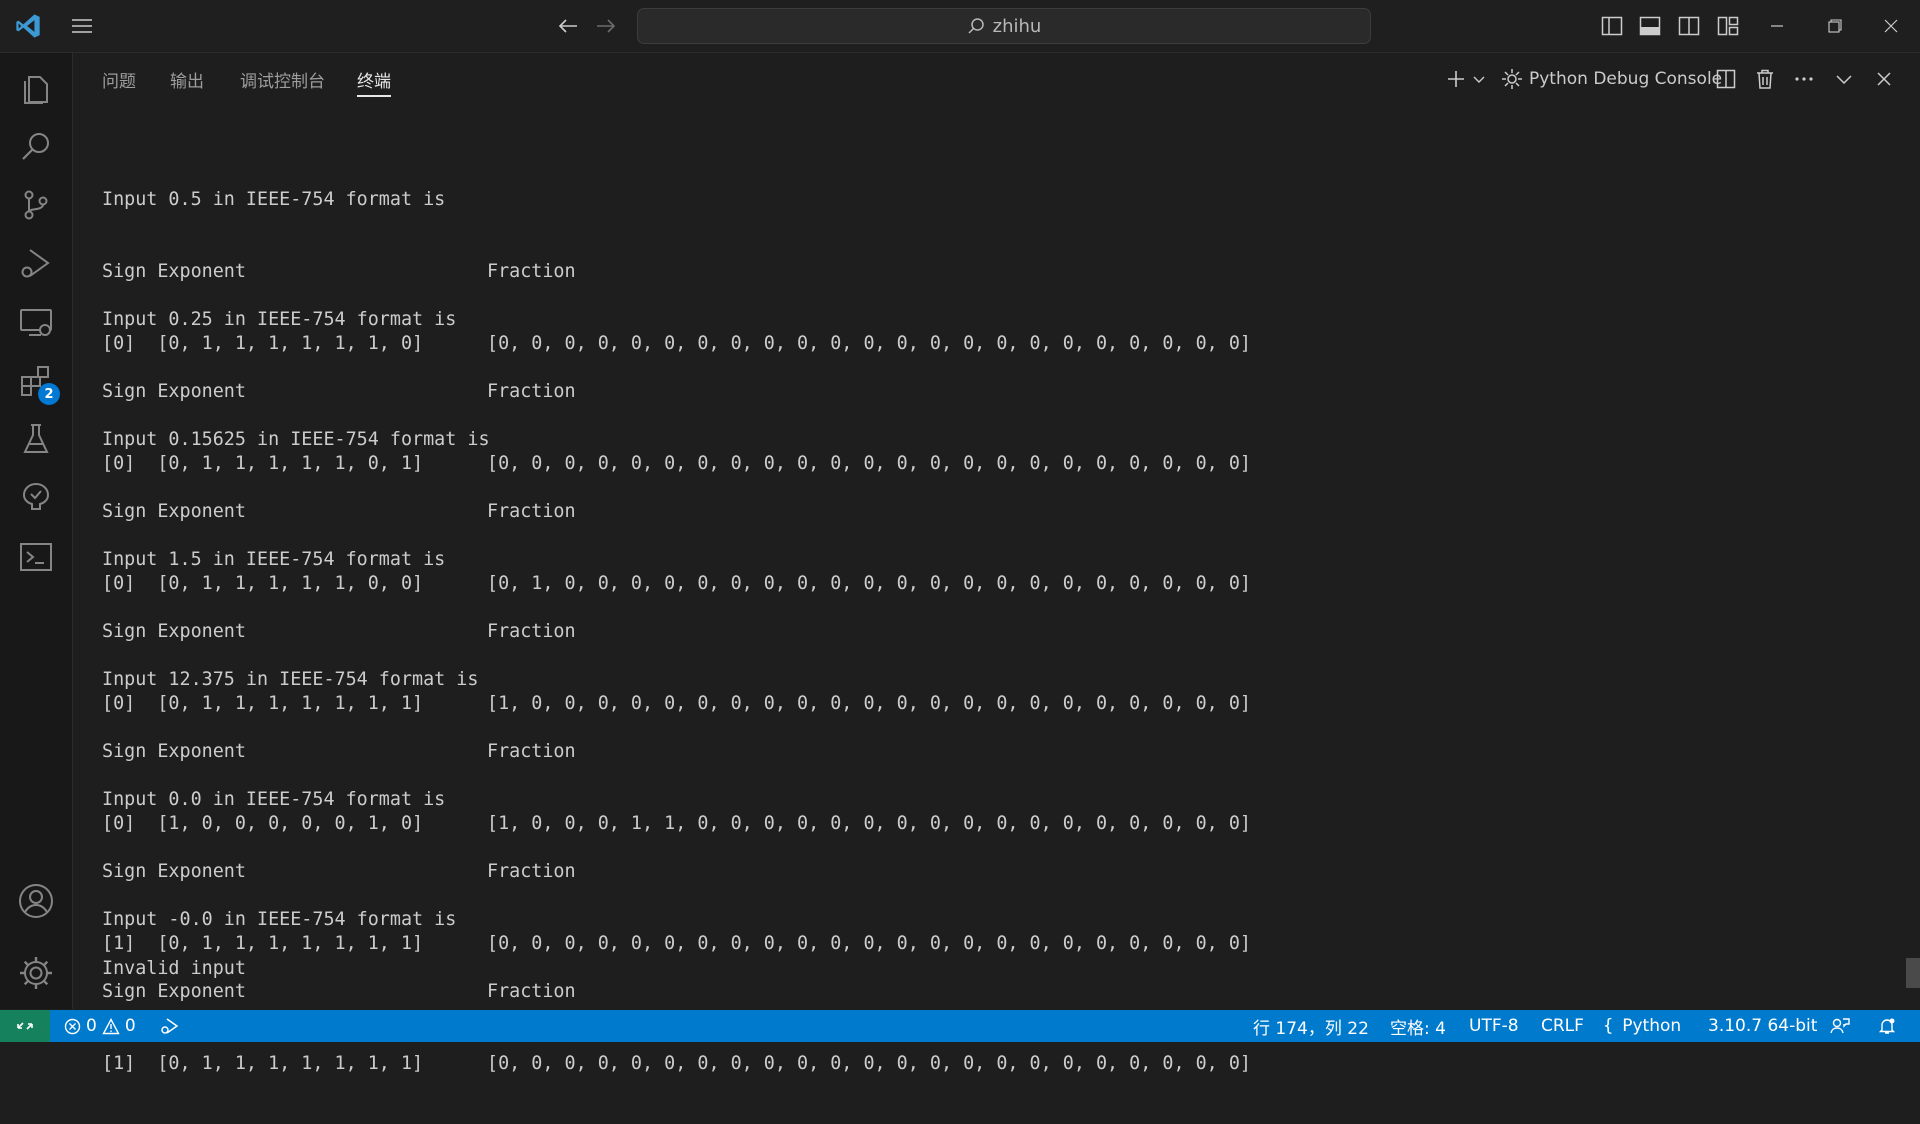  What do you see at coordinates (174, 991) in the screenshot?
I see `block-header-sign-exponent: Sign Exponent` at bounding box center [174, 991].